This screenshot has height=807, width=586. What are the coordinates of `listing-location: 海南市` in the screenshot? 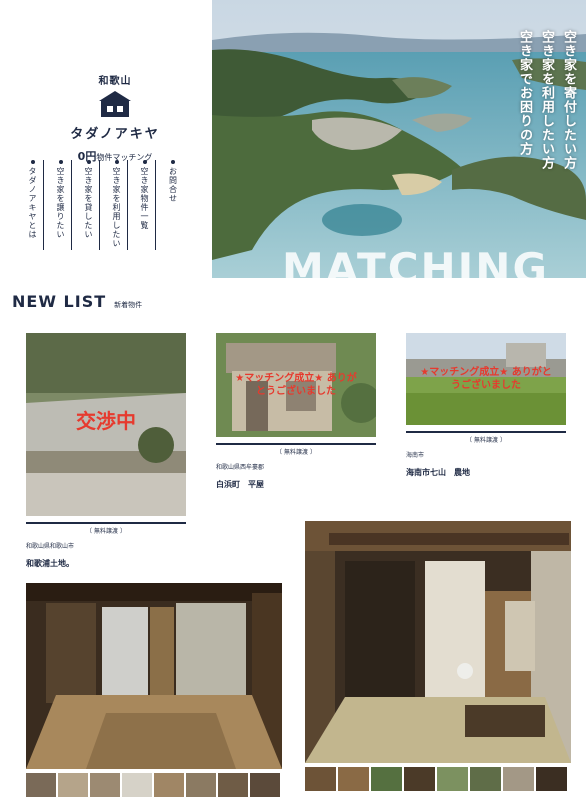 It's located at (415, 455).